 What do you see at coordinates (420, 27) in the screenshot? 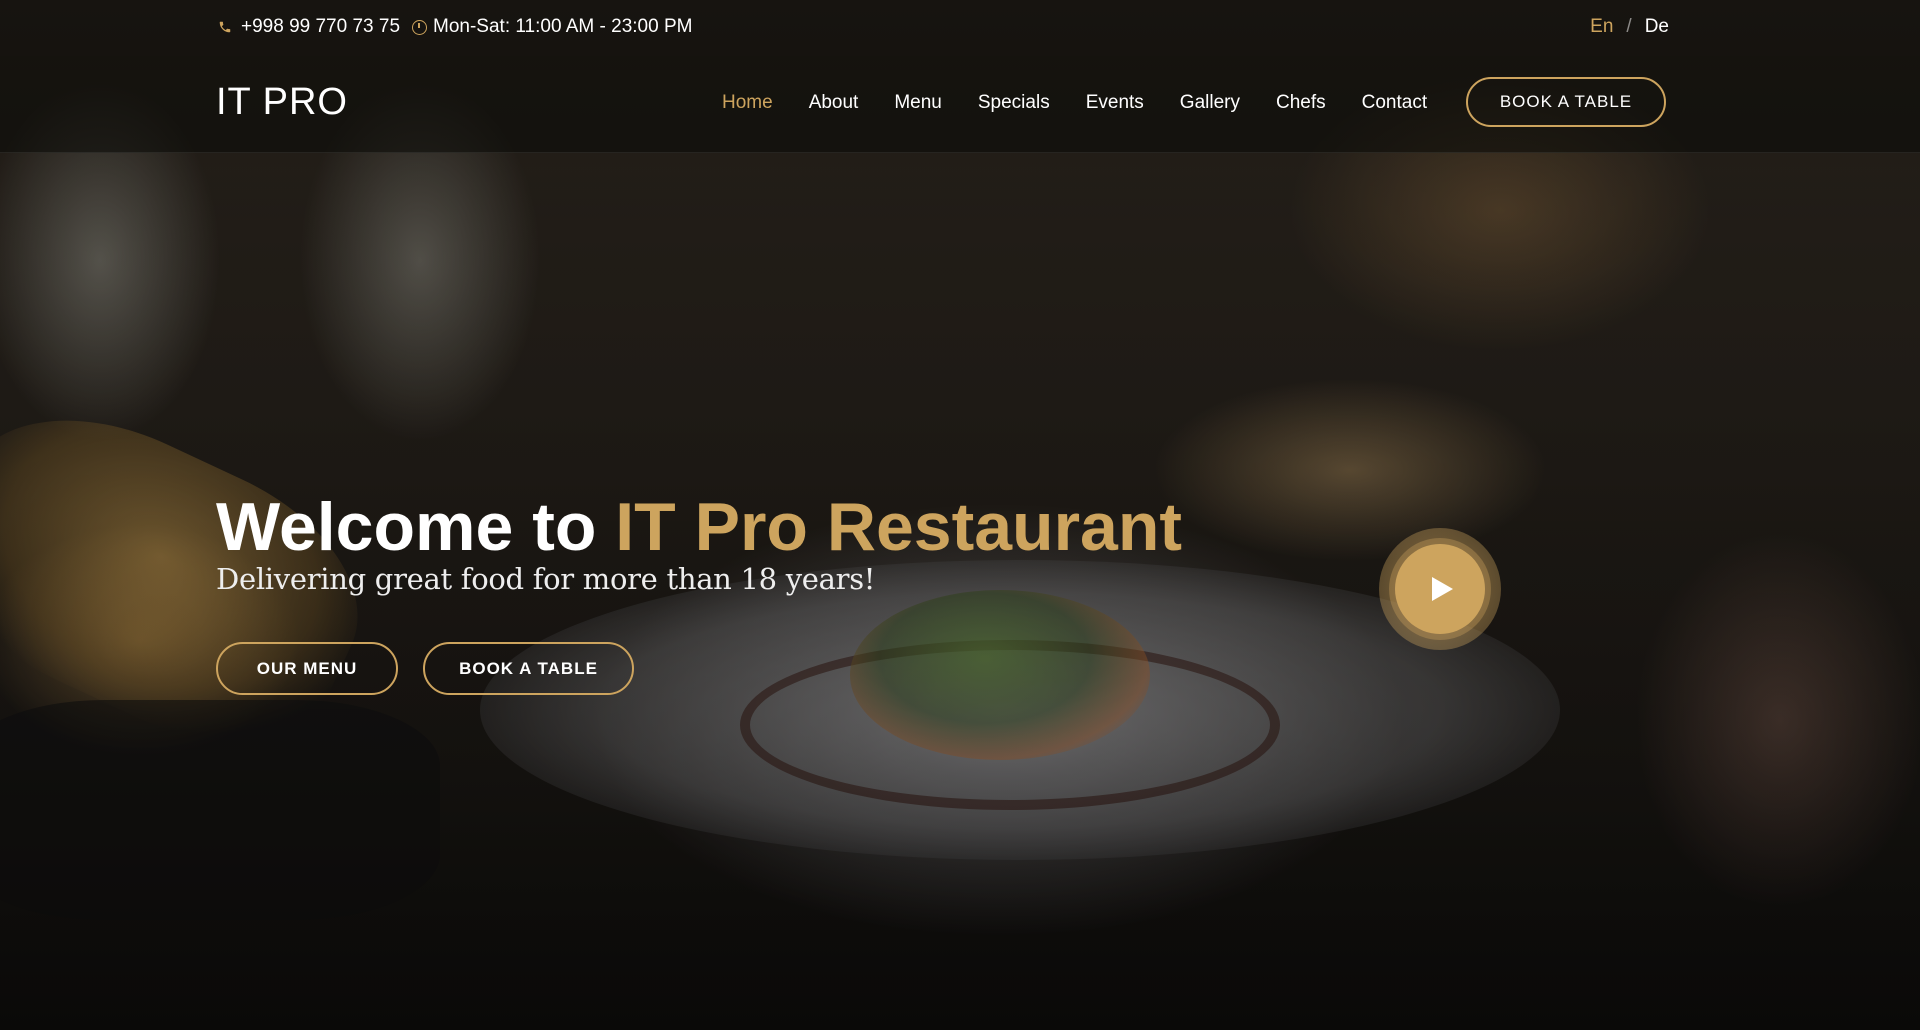
I see `clock-icon` at bounding box center [420, 27].